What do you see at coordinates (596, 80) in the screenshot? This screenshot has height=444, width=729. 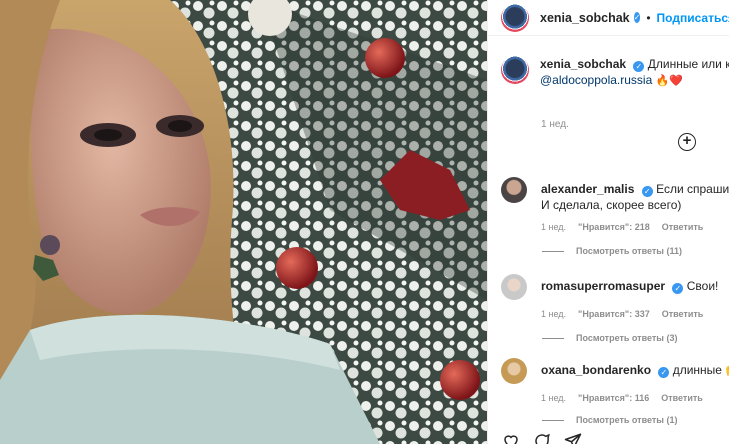 I see `caption-mention-link: @aldocoppola.russia` at bounding box center [596, 80].